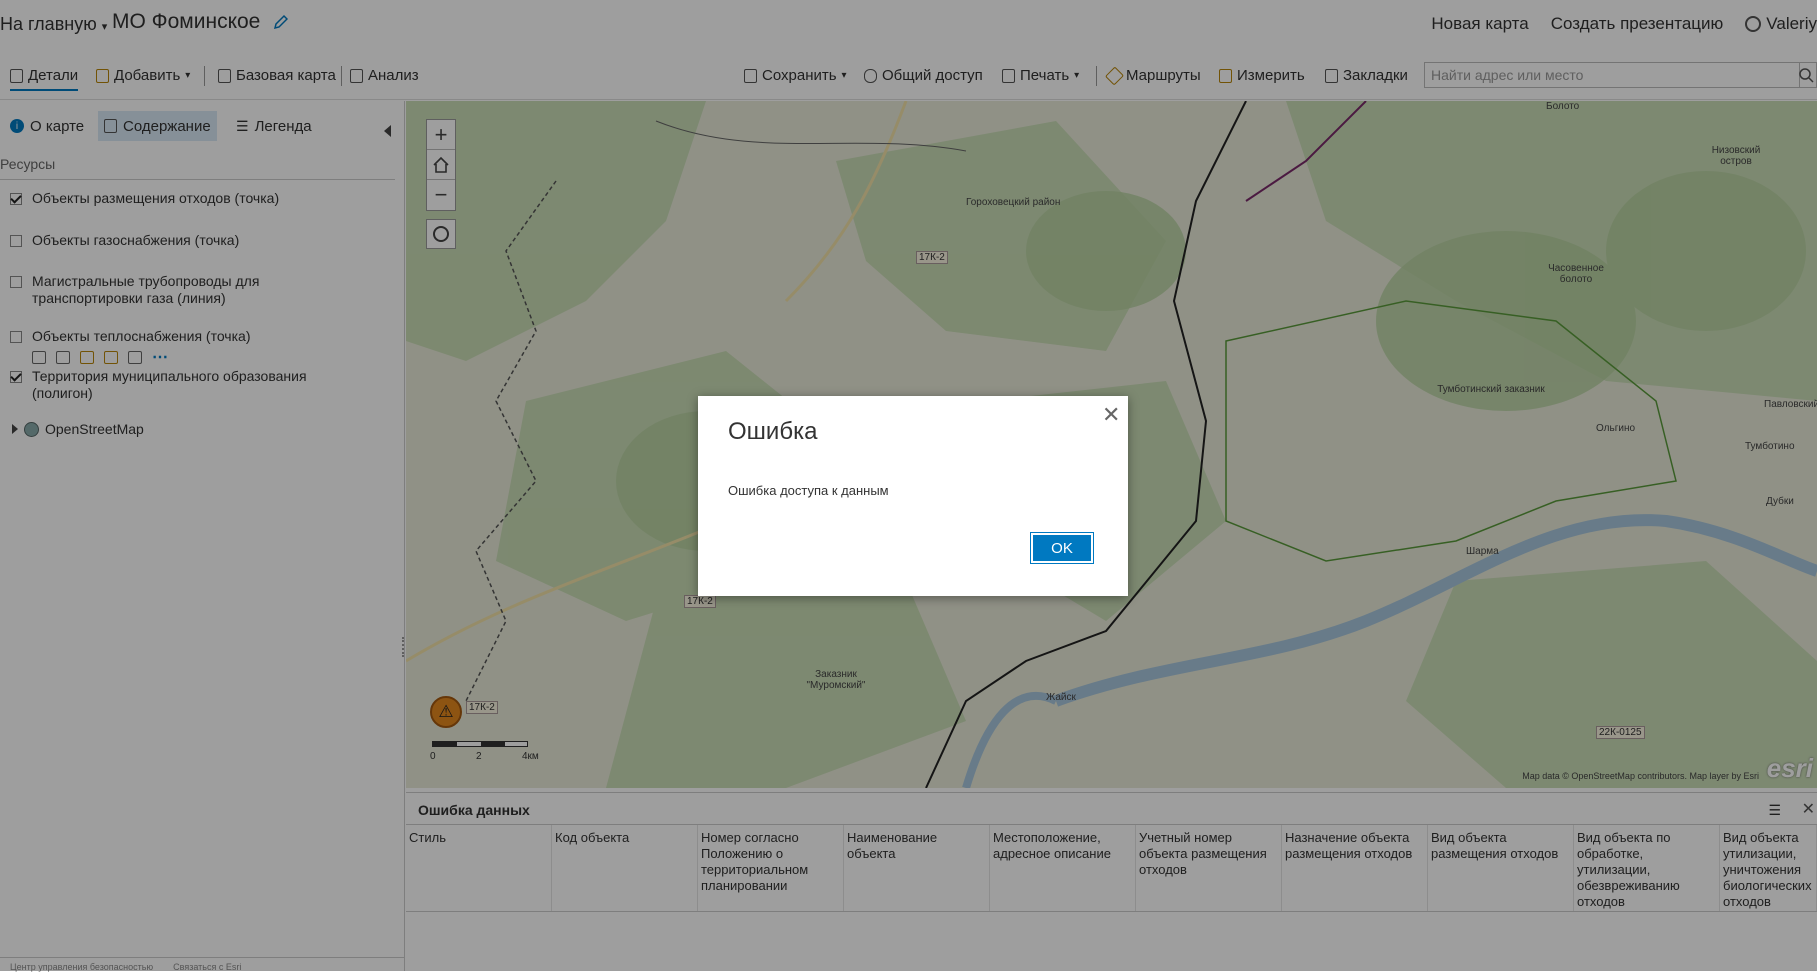 The height and width of the screenshot is (972, 1817). I want to click on error-dialog: Ошибка ✕ Ошибка доступа к данным OK, so click(913, 496).